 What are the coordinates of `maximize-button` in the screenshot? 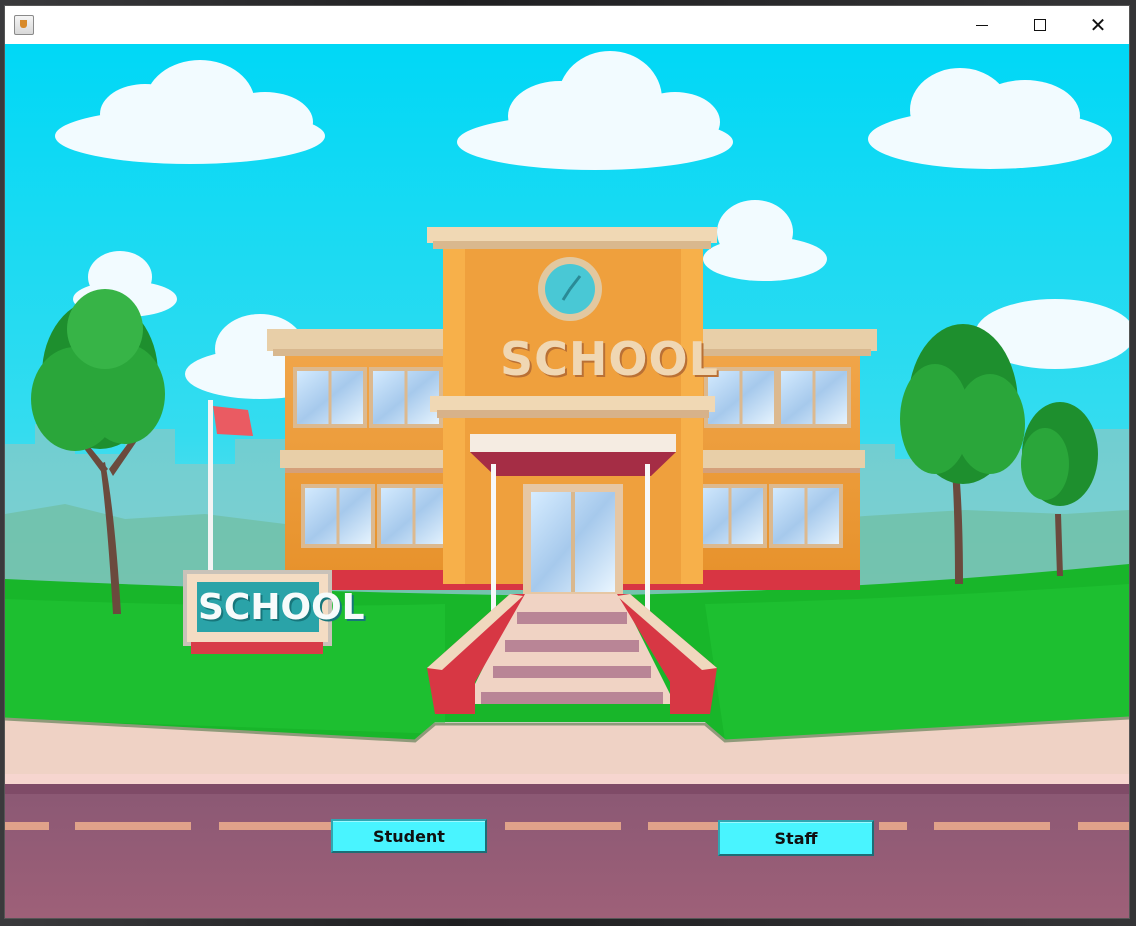 It's located at (1040, 25).